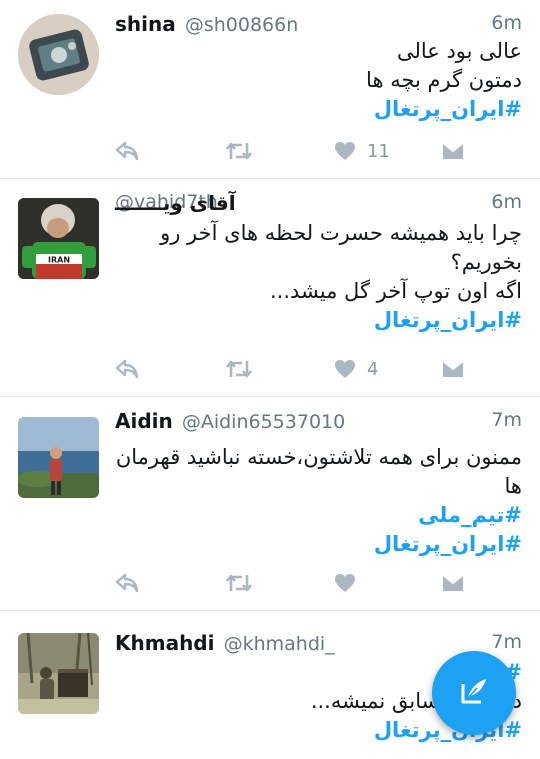 This screenshot has width=540, height=759. I want to click on tweet-header: Aidin @Aidin65537010 7m, so click(318, 423).